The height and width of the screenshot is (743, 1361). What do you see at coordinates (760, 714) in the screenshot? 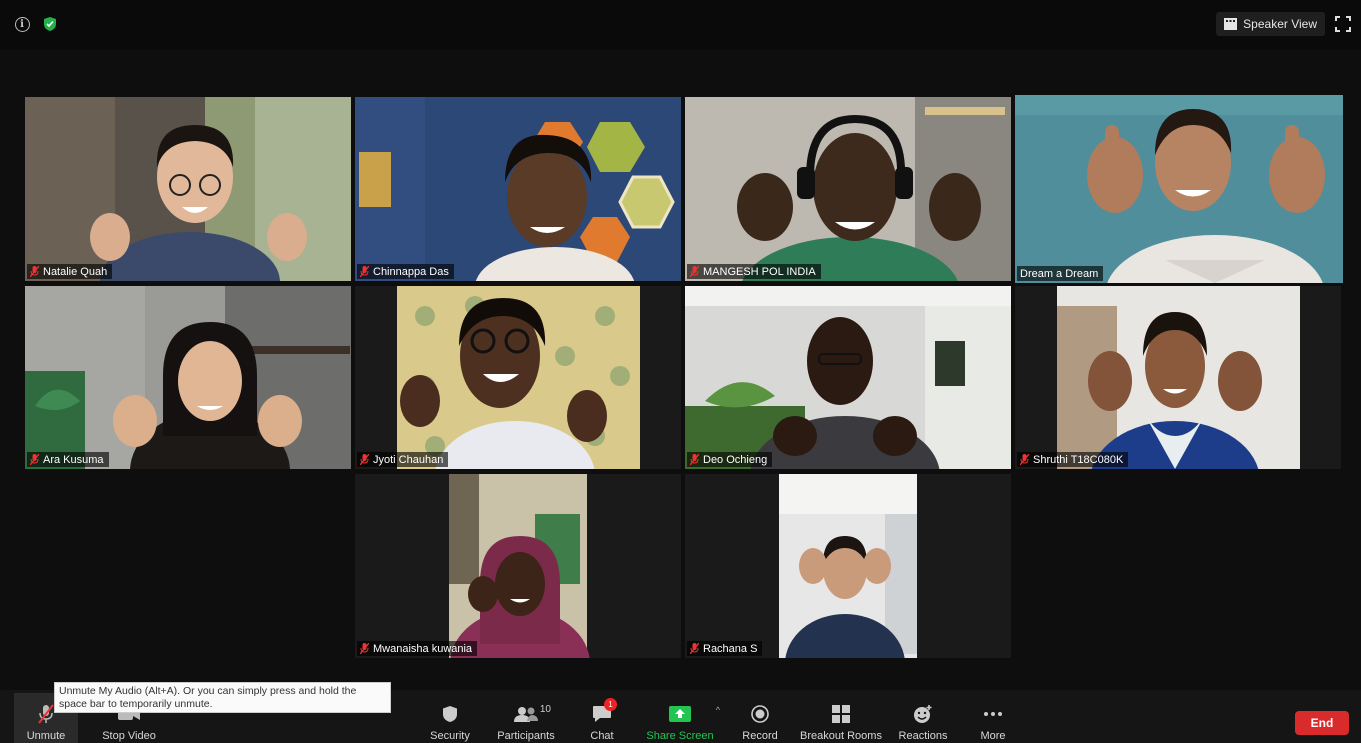
I see `record-icon` at bounding box center [760, 714].